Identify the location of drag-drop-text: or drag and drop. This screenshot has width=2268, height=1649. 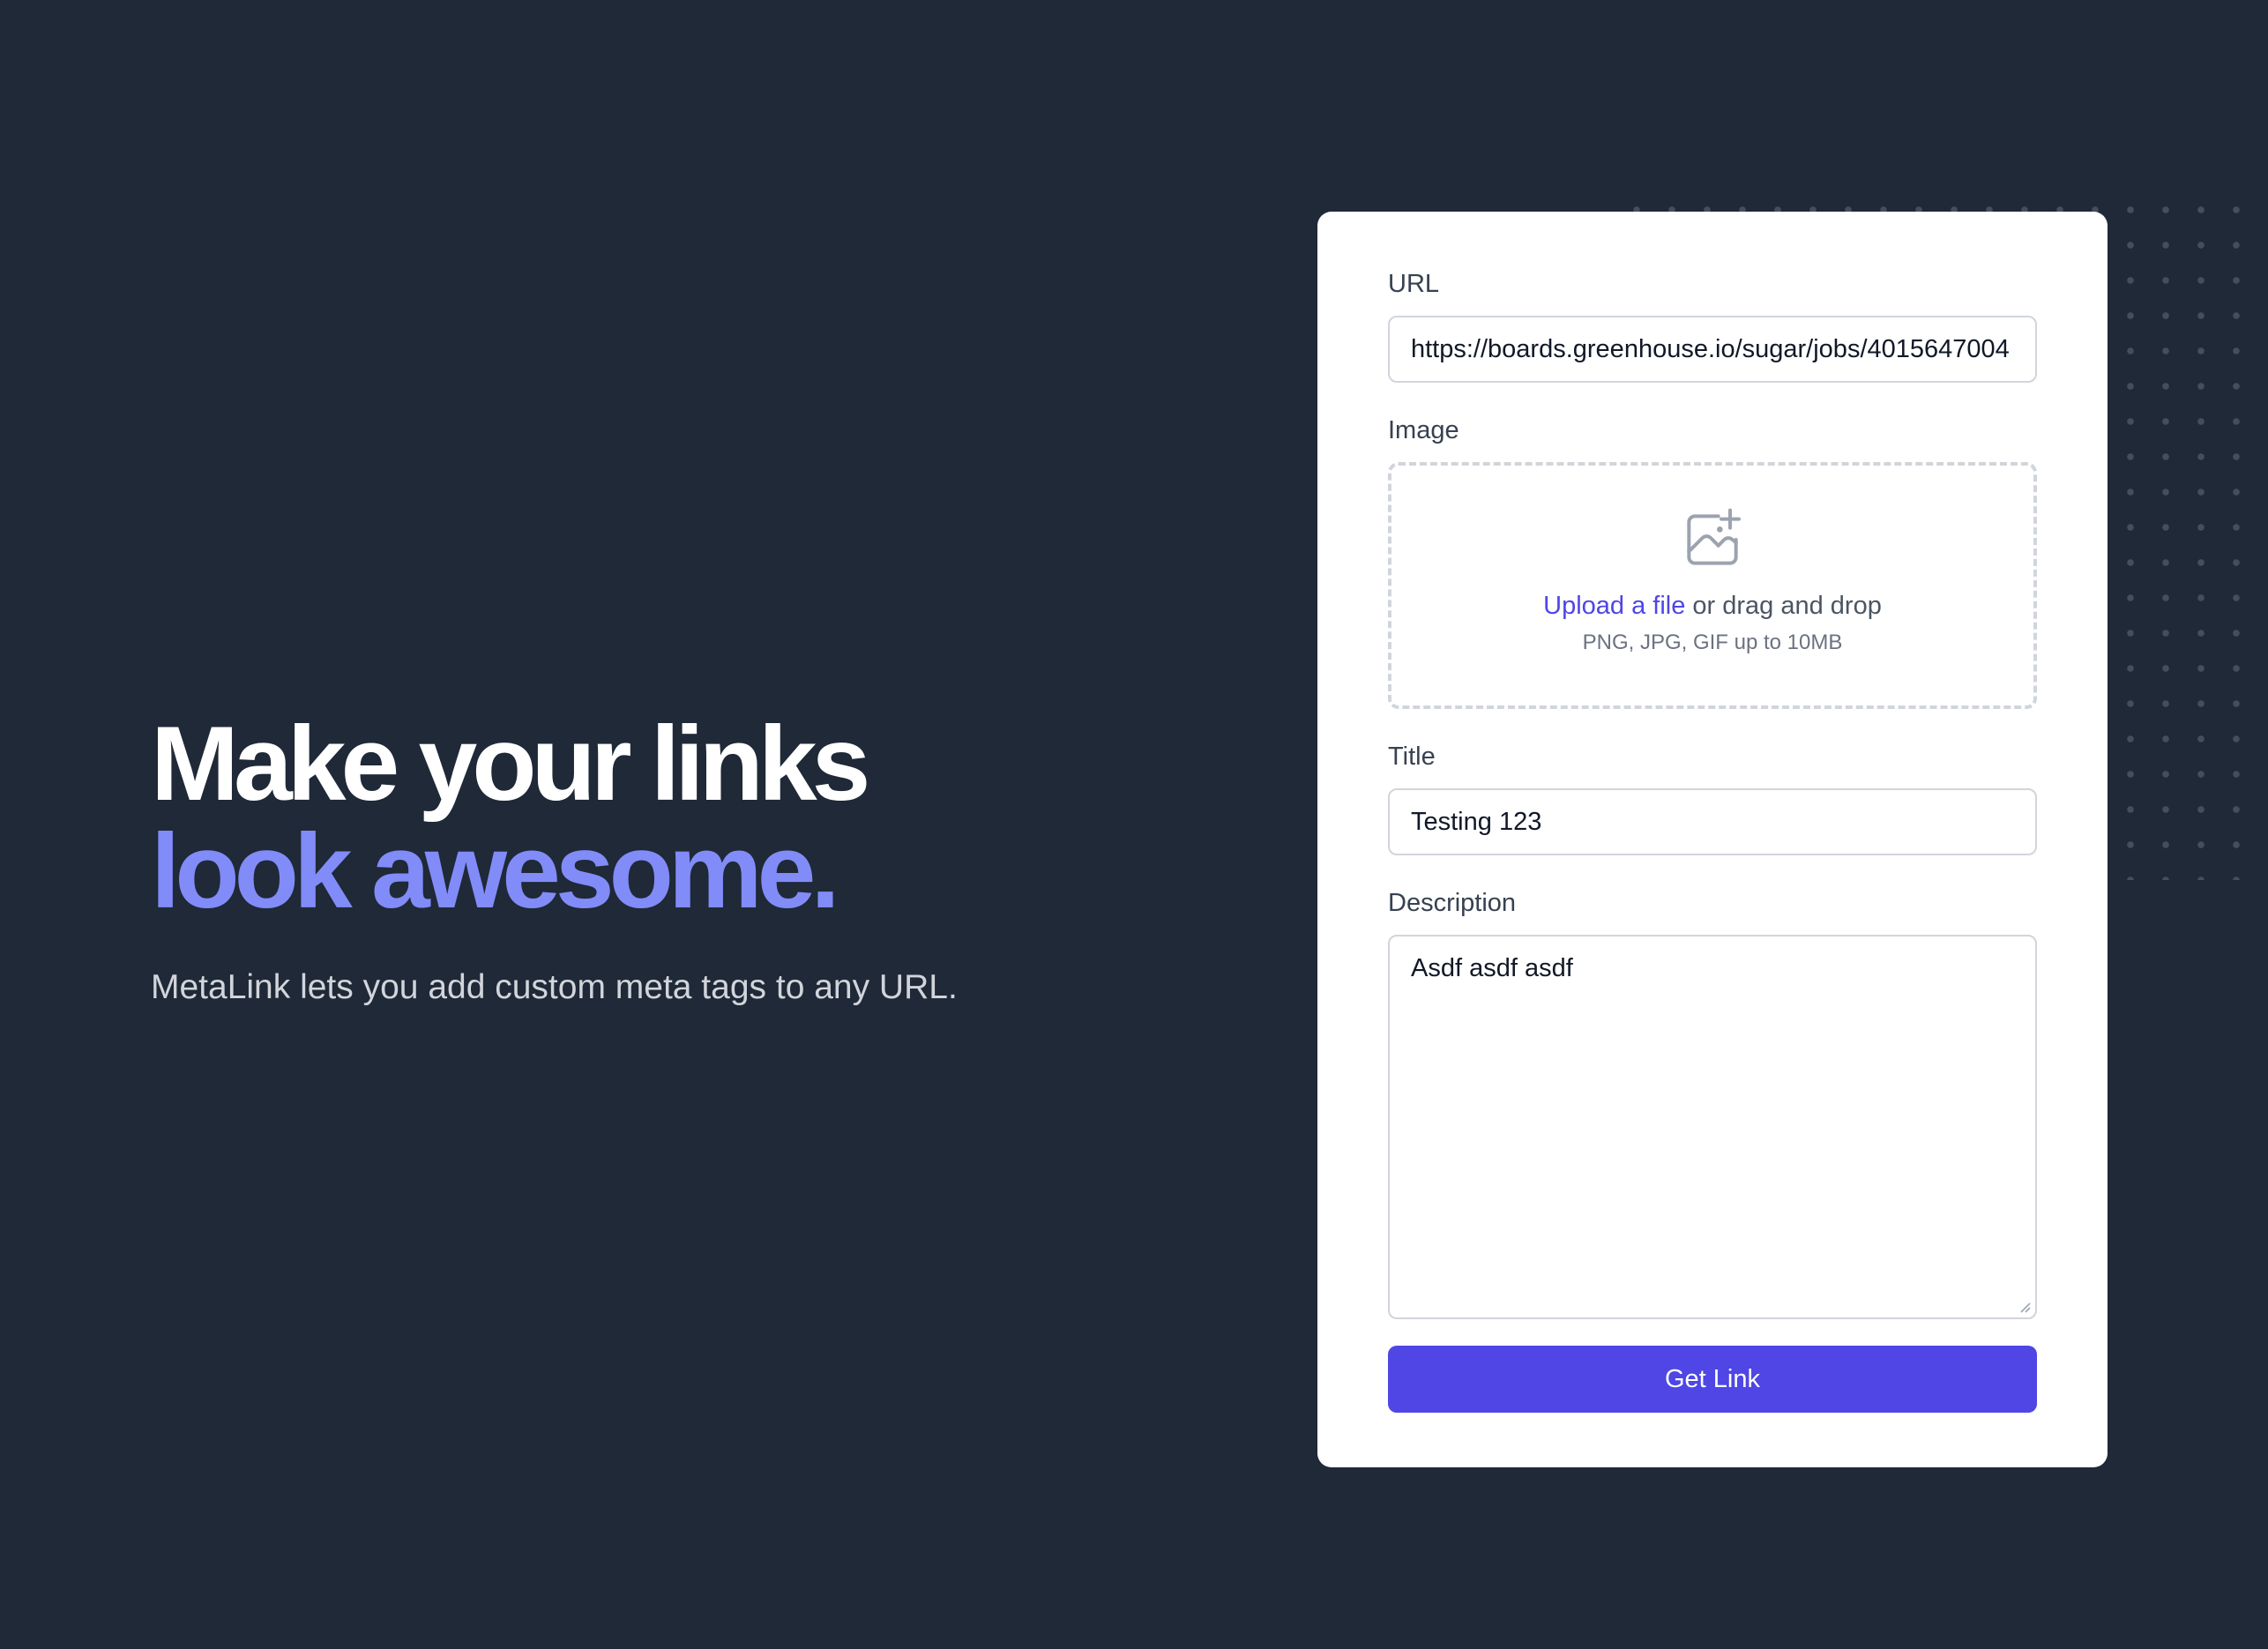
(1783, 606).